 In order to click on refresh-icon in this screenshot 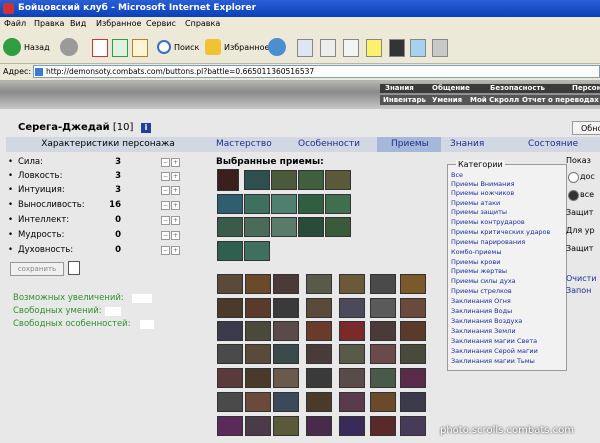, I will do `click(120, 48)`.